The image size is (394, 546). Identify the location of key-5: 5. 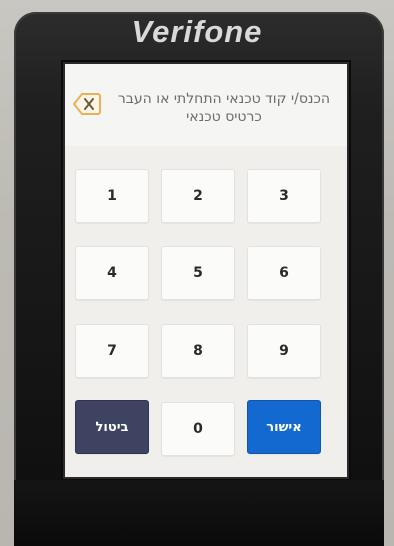
(198, 273).